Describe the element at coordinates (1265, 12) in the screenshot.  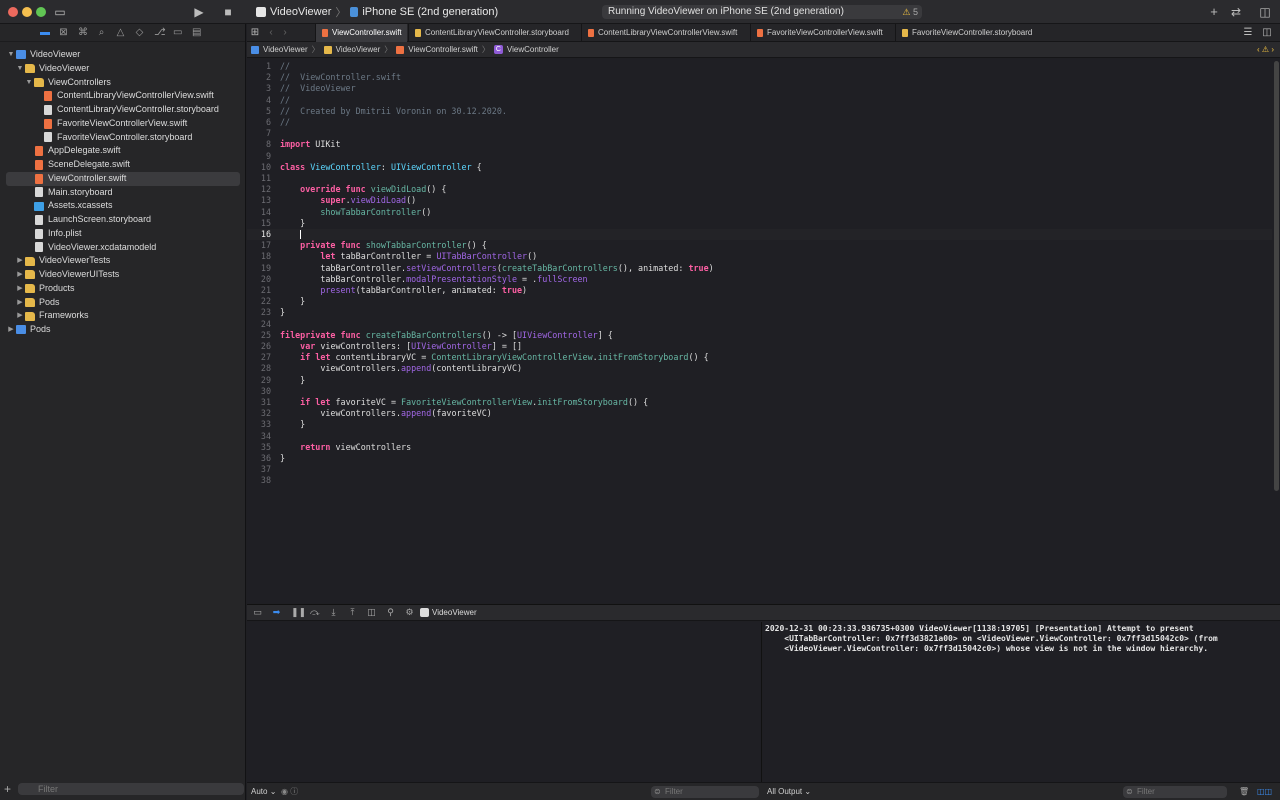
I see `inspector-toggle-icon: ◫` at that location.